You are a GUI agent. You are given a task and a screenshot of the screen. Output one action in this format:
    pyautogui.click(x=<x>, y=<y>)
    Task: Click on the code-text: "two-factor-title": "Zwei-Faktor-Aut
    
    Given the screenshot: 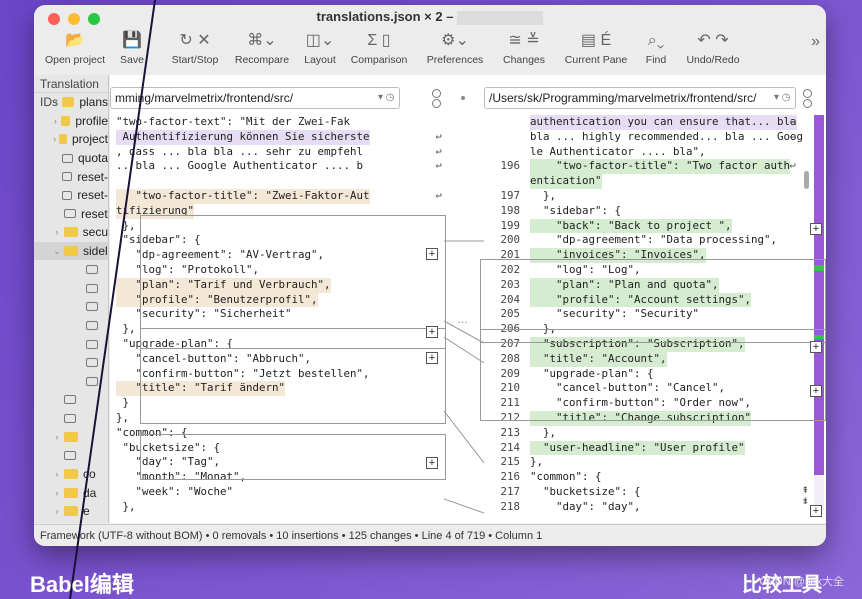 What is the action you would take?
    pyautogui.click(x=243, y=196)
    